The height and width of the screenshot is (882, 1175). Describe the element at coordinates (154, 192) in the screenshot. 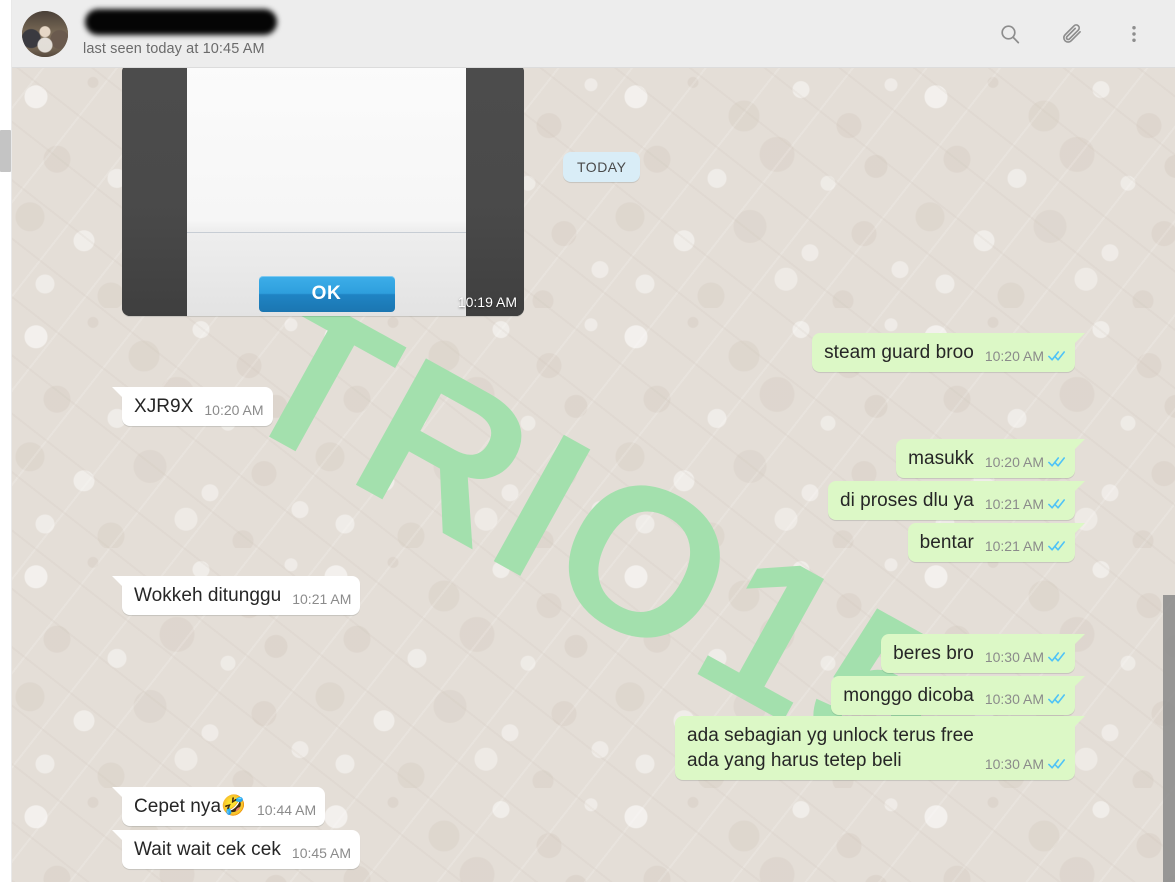

I see `image-left-letterbox` at that location.